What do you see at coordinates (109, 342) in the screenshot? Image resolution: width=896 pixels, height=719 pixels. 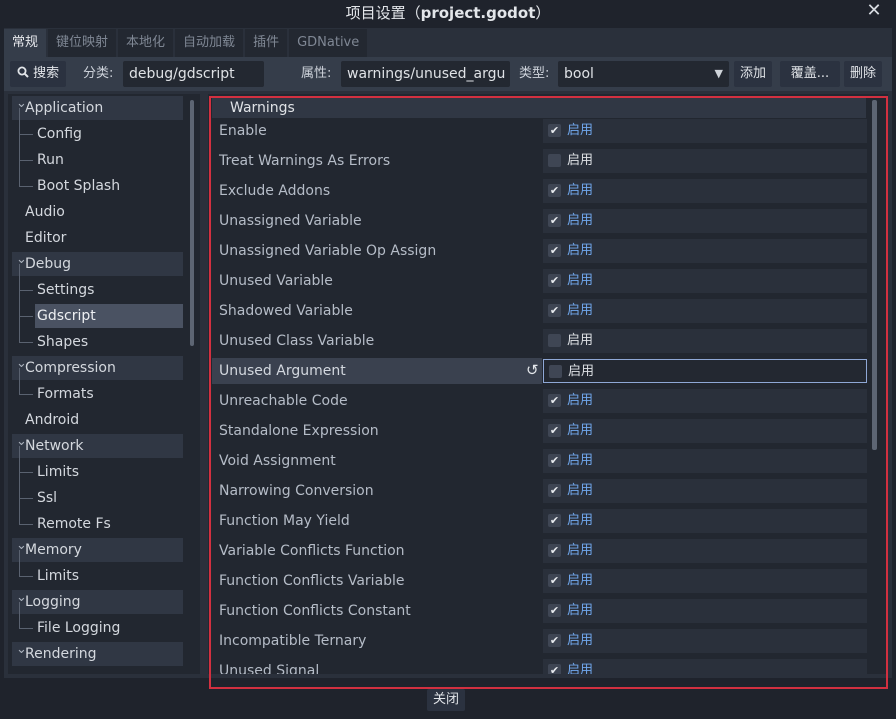 I see `tree-item: Shapes` at bounding box center [109, 342].